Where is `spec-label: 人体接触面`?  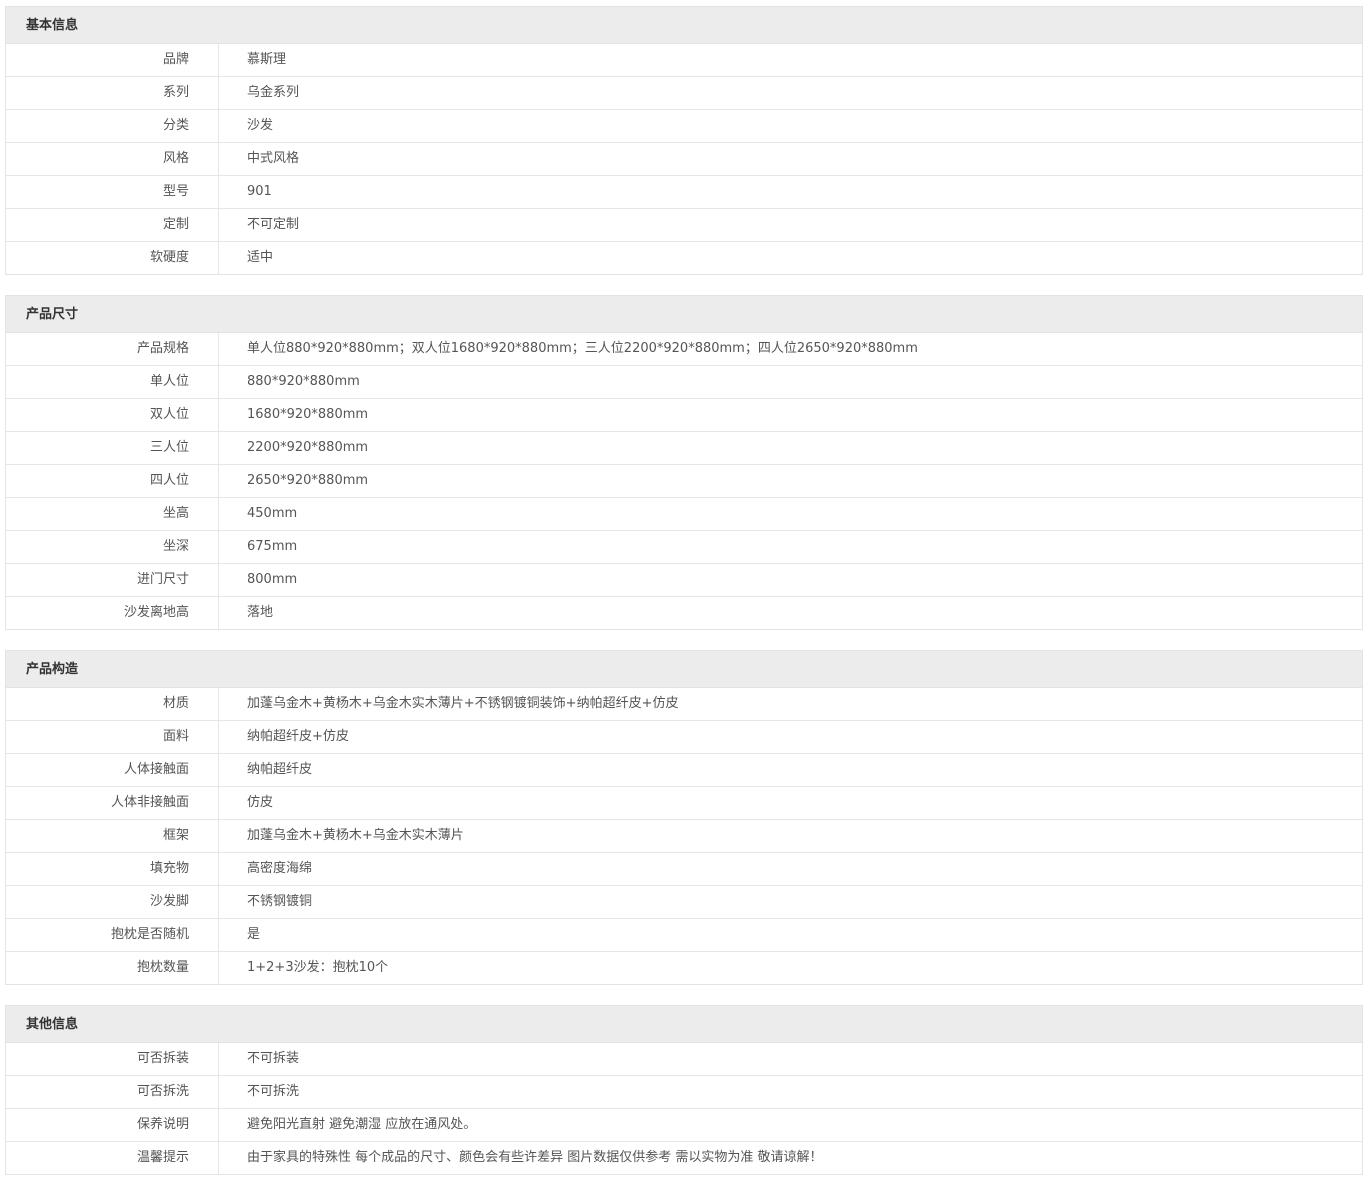 spec-label: 人体接触面 is located at coordinates (112, 770).